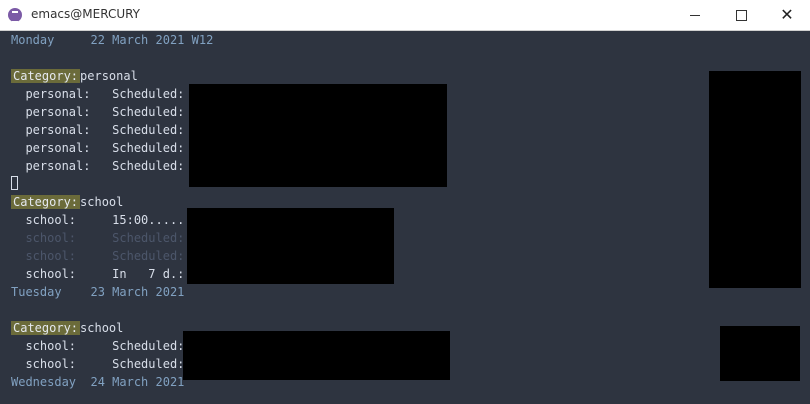  I want to click on close-button: ✕, so click(787, 15).